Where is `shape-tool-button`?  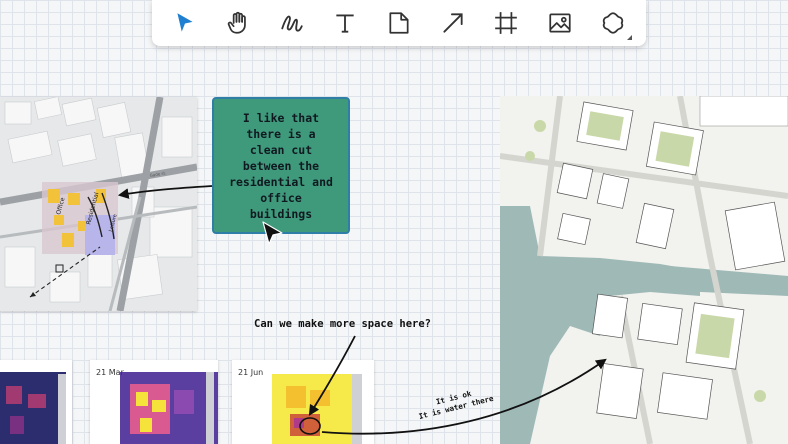
shape-tool-button is located at coordinates (613, 23).